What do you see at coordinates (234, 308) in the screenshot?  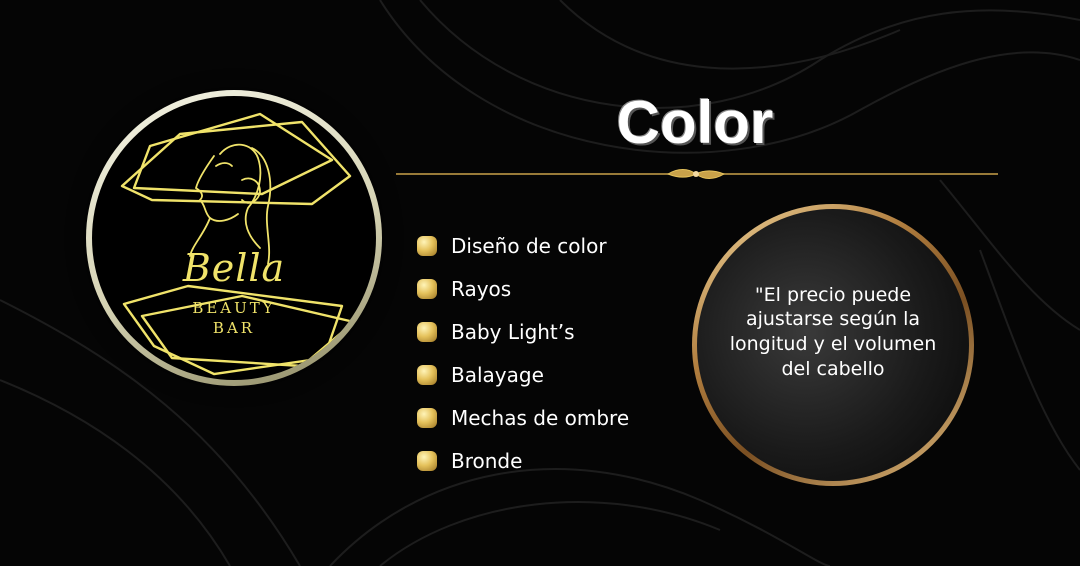 I see `brand-line-1: BEAUTY` at bounding box center [234, 308].